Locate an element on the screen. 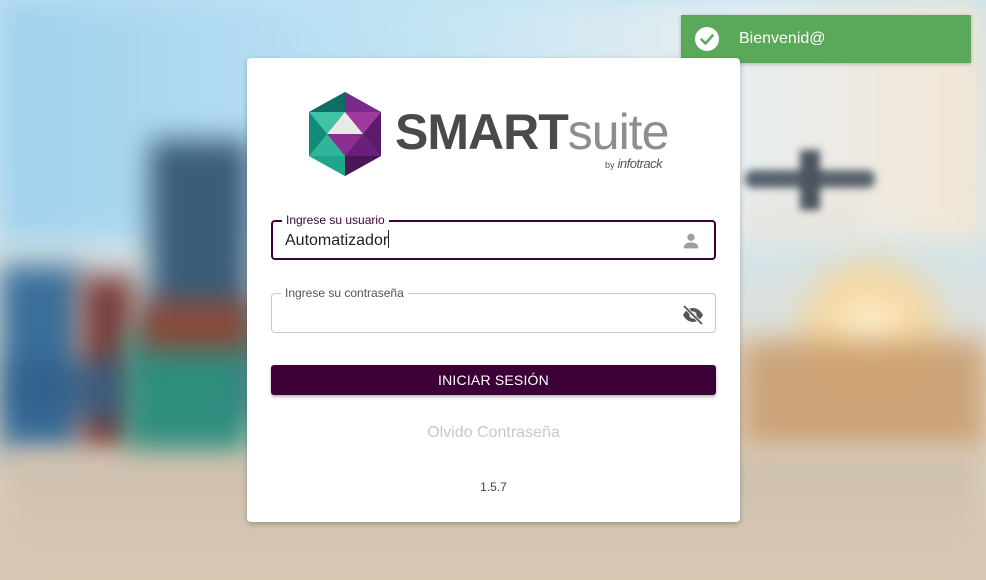 The width and height of the screenshot is (986, 580). logo-secondary-text: suite is located at coordinates (618, 132).